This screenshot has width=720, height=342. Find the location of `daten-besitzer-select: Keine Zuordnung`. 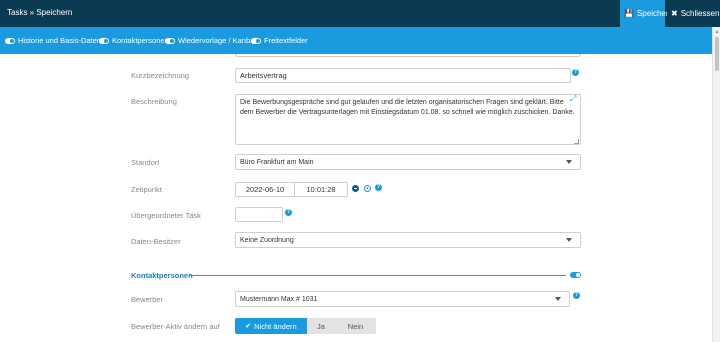

daten-besitzer-select: Keine Zuordnung is located at coordinates (408, 240).